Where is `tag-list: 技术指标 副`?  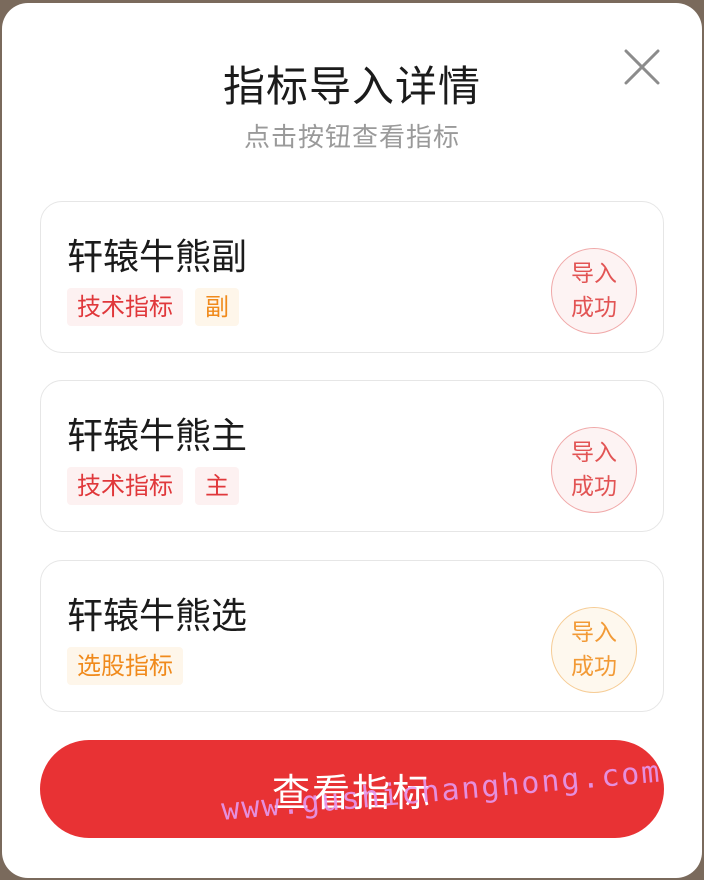
tag-list: 技术指标 副 is located at coordinates (153, 307).